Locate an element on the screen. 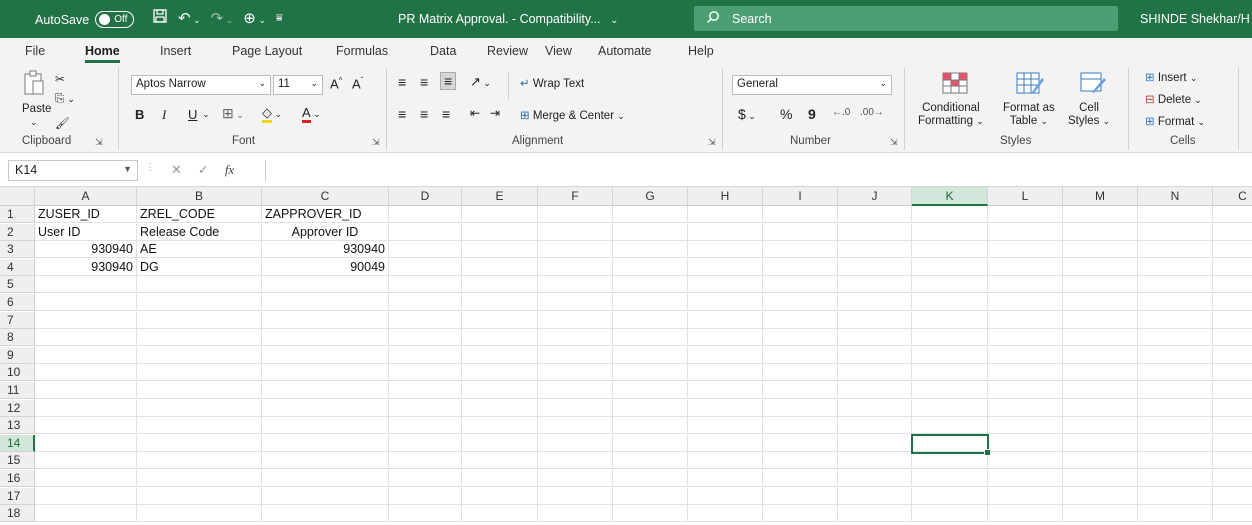 This screenshot has height=525, width=1252. format-painter-icon: 🖌 is located at coordinates (62, 123).